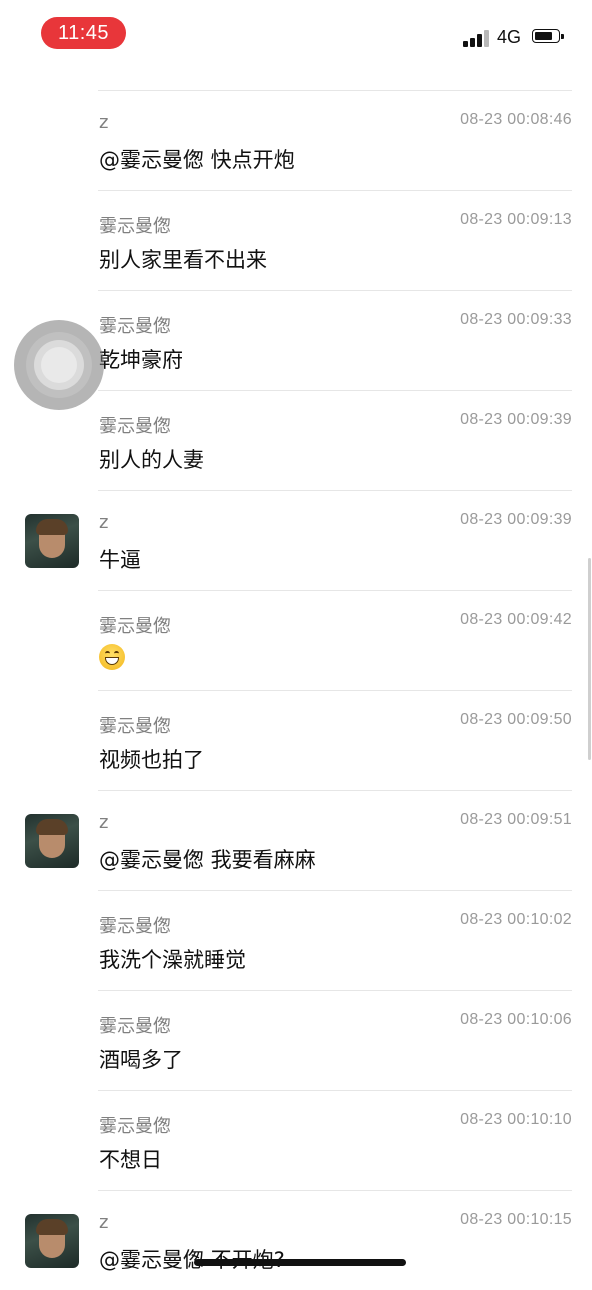 The width and height of the screenshot is (592, 1290). I want to click on message-text: 别人家里看不出来, so click(183, 260).